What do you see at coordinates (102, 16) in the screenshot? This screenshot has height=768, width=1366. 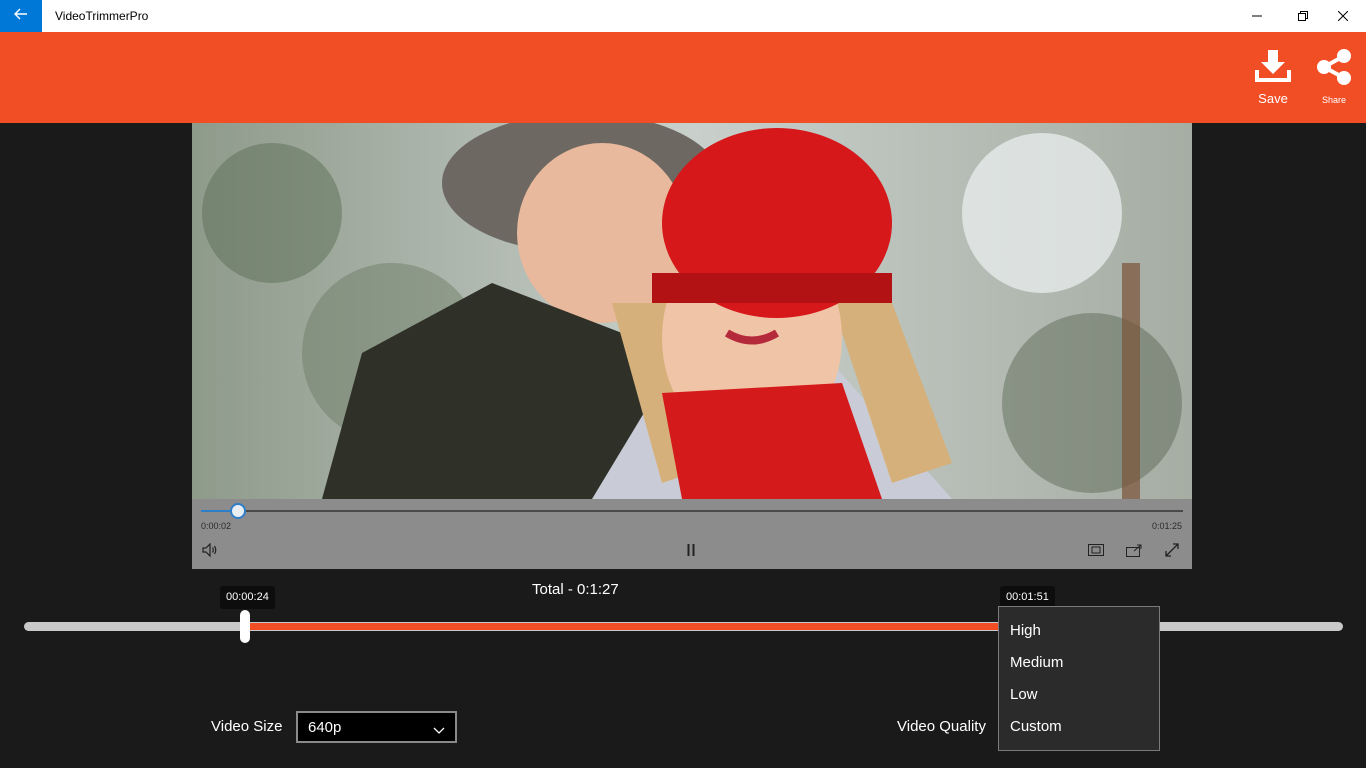 I see `app-title: VideoTrimmerPro` at bounding box center [102, 16].